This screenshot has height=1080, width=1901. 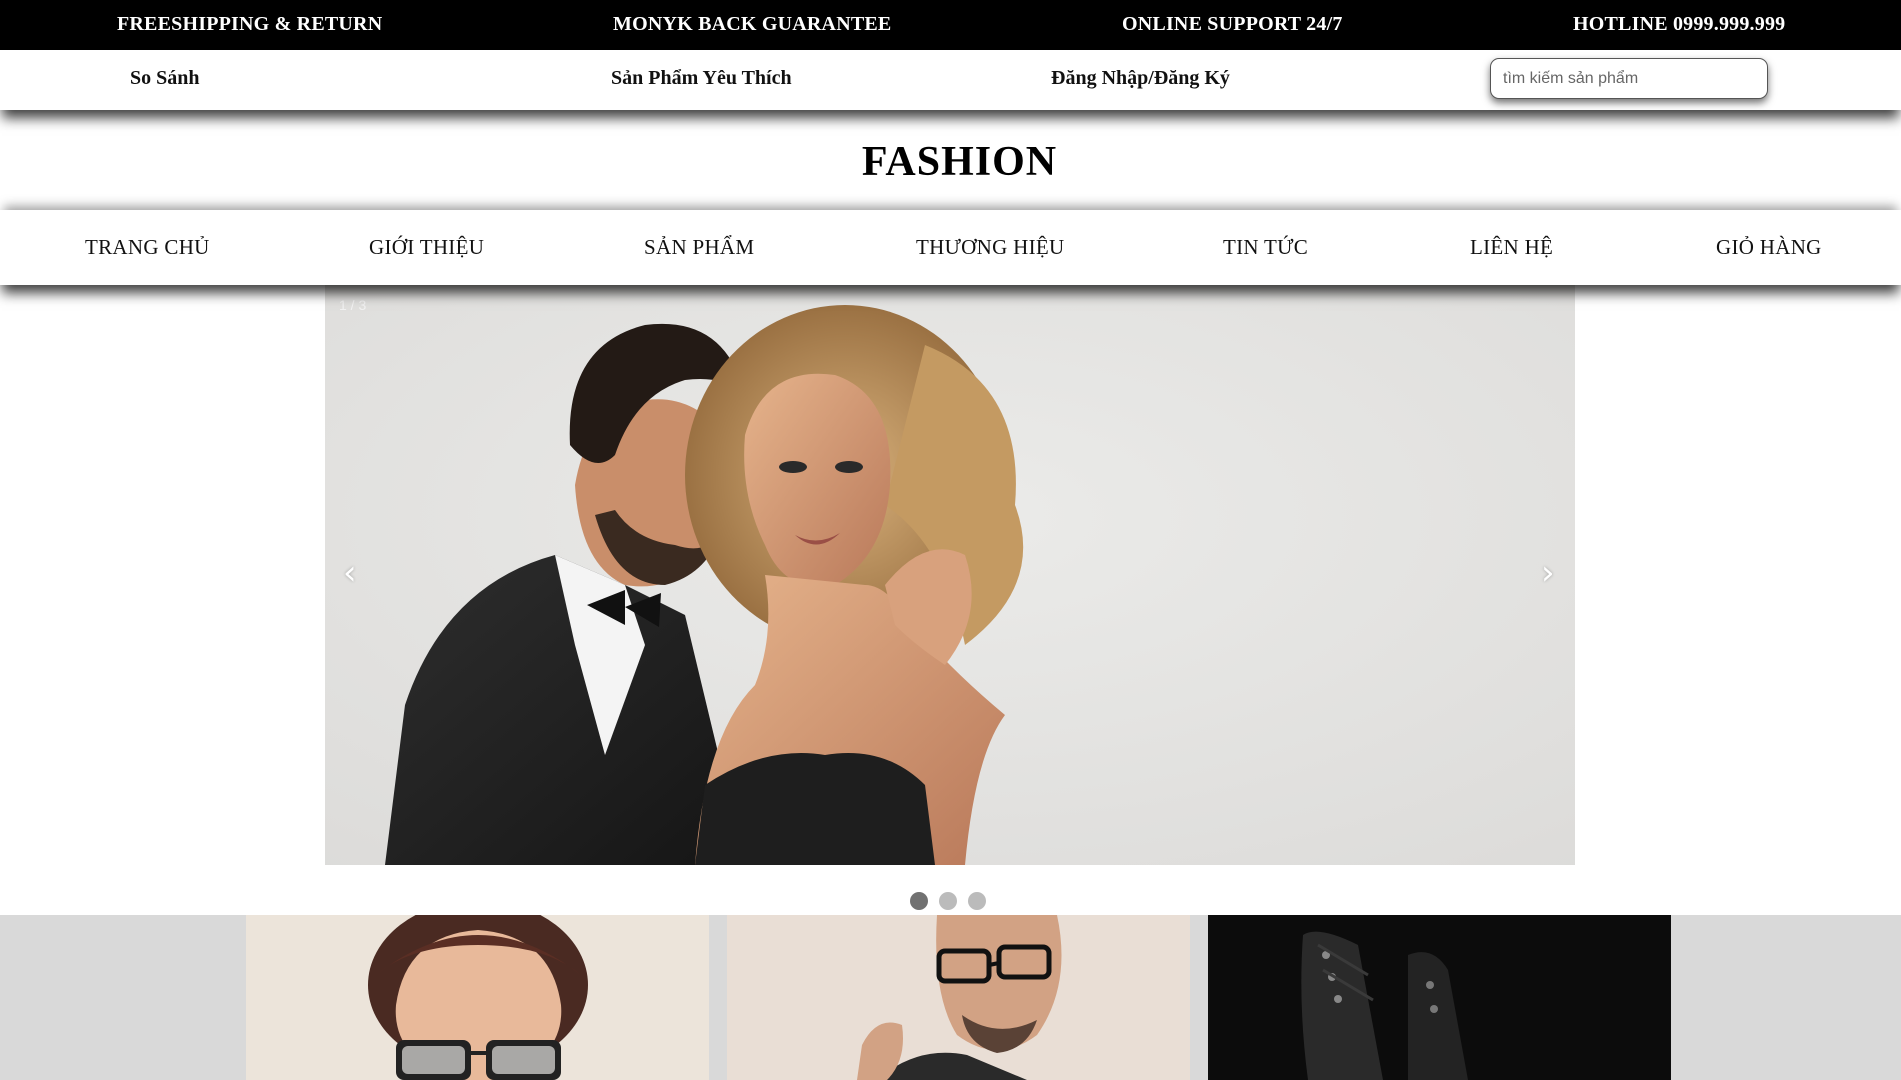 I want to click on freeshipping-text: FREESHIPPING & RETURN, so click(x=250, y=24).